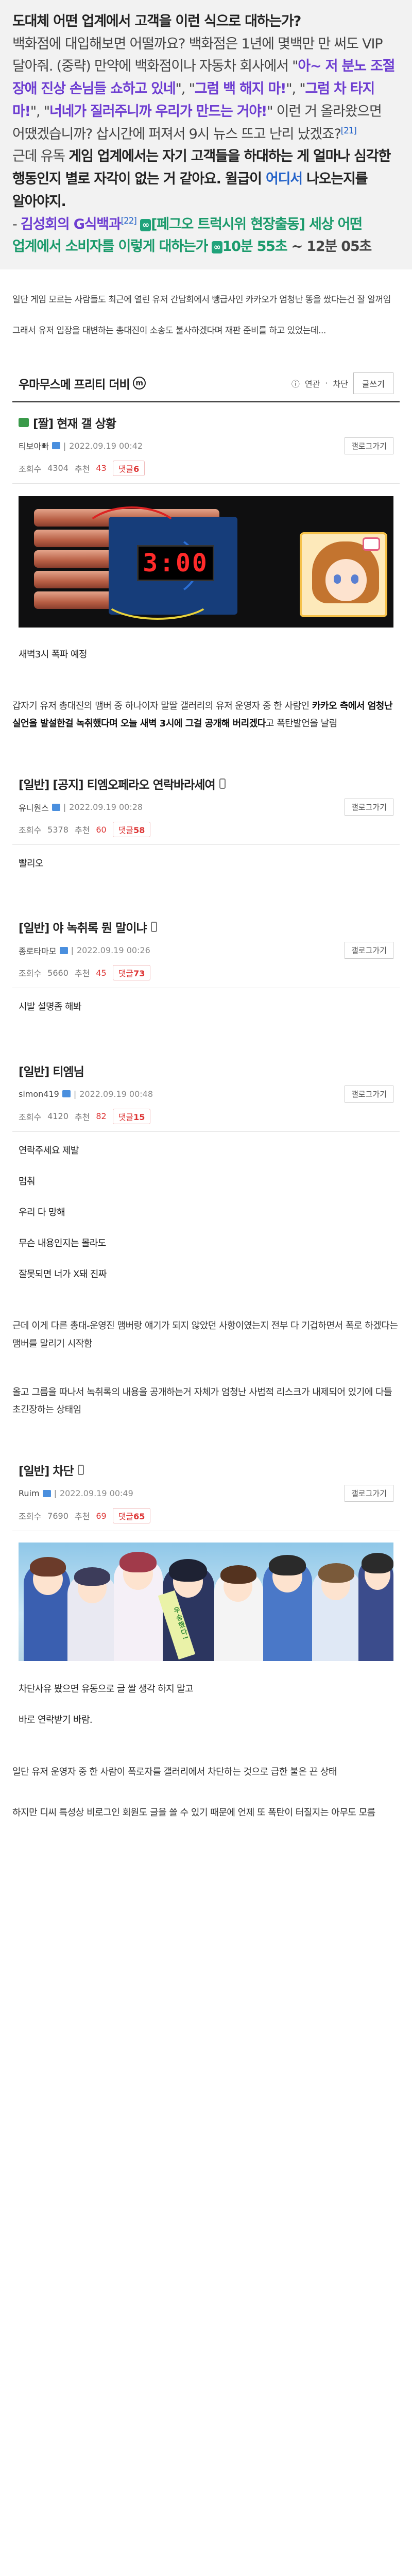  What do you see at coordinates (57, 829) in the screenshot?
I see `views-count: 5378` at bounding box center [57, 829].